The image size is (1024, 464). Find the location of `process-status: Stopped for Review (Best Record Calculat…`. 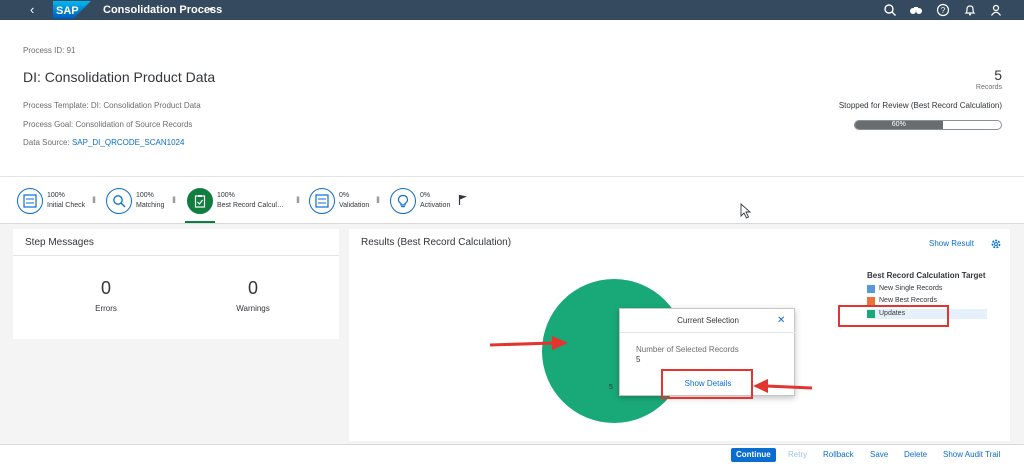

process-status: Stopped for Review (Best Record Calculat… is located at coordinates (920, 105).